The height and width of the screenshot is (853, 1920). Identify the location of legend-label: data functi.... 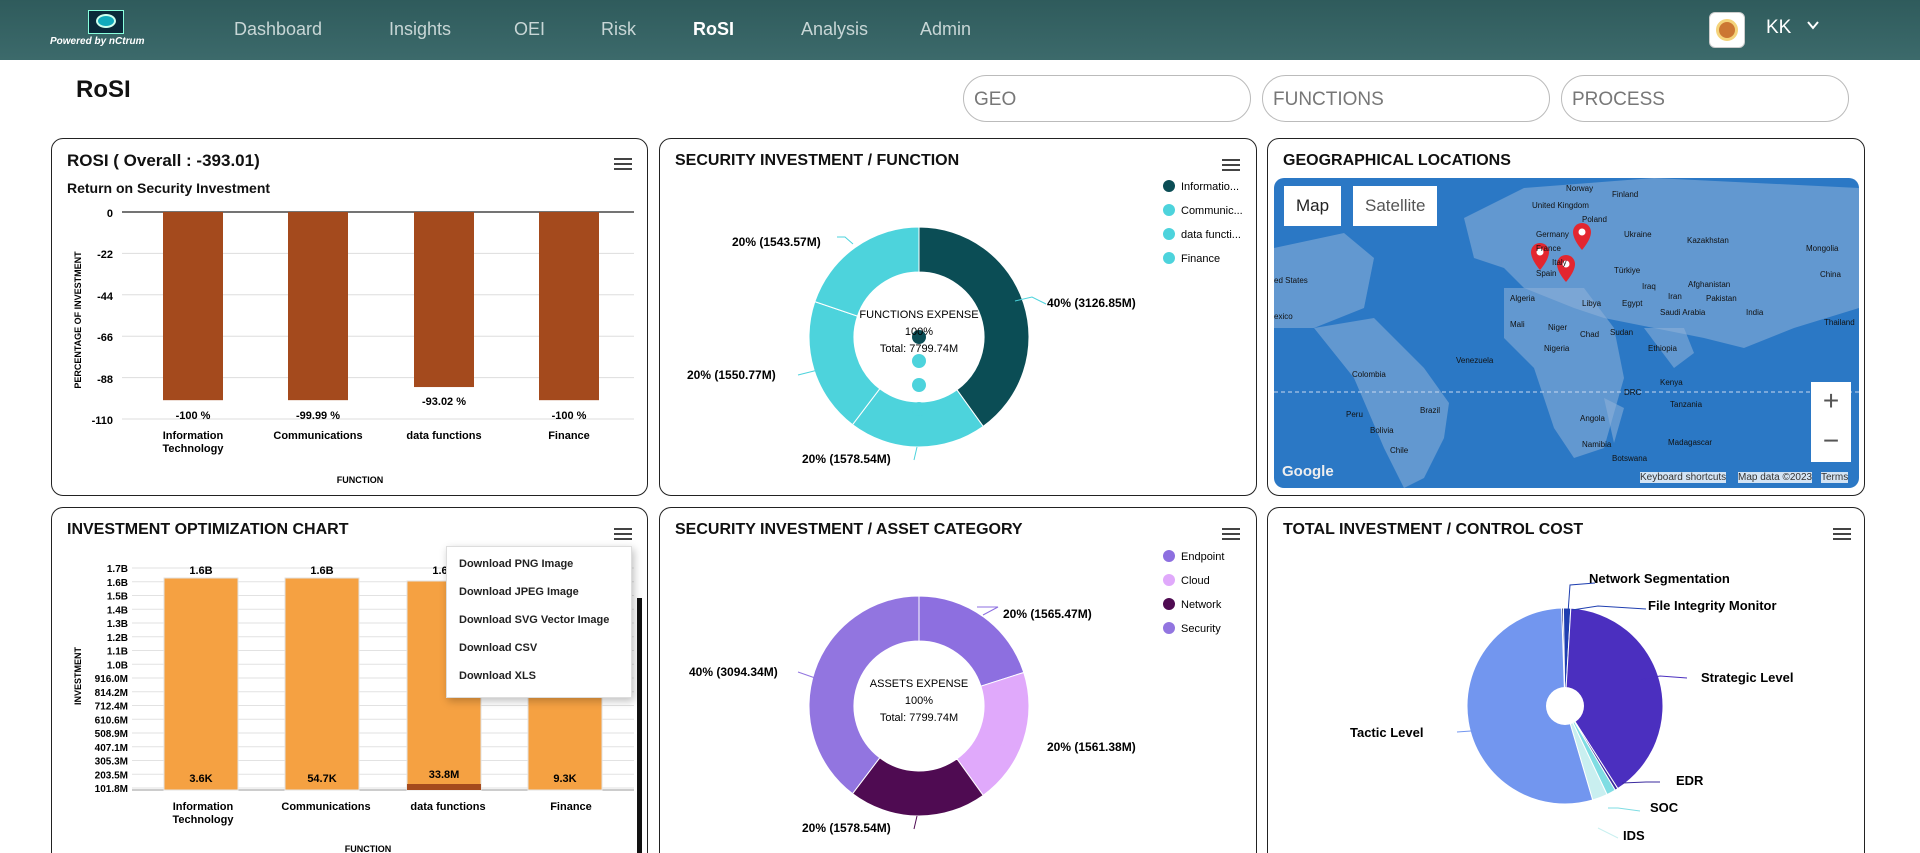
(1211, 235).